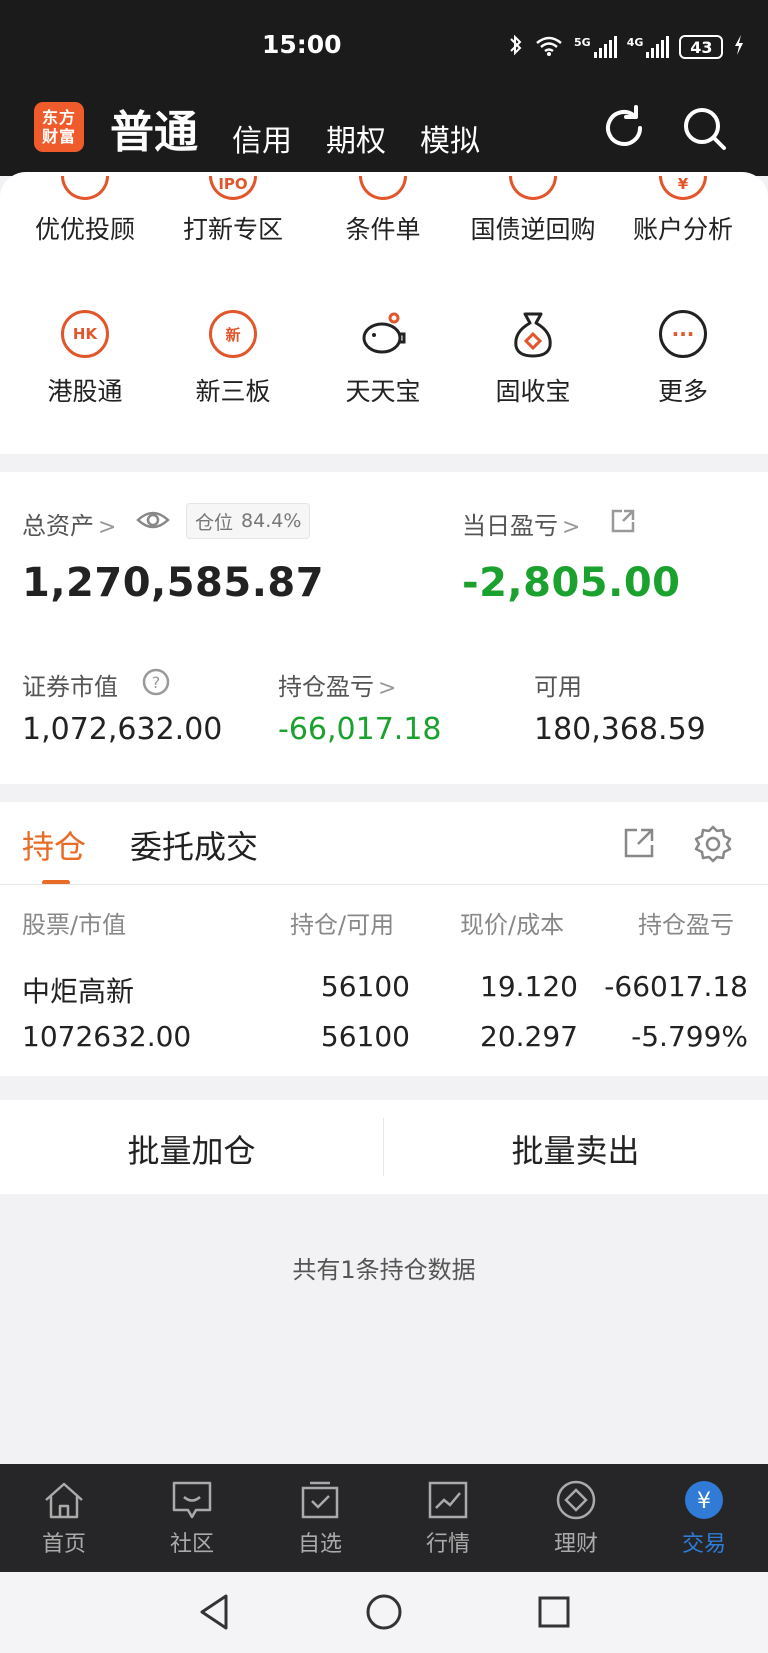 The height and width of the screenshot is (1653, 768). What do you see at coordinates (704, 128) in the screenshot?
I see `search-icon` at bounding box center [704, 128].